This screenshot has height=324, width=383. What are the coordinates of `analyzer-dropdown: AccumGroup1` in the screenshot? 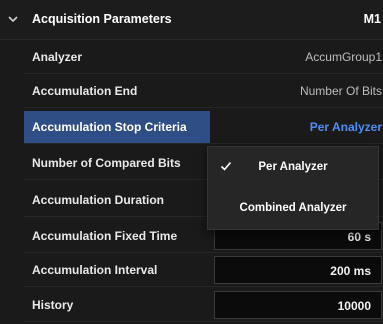 It's located at (297, 57).